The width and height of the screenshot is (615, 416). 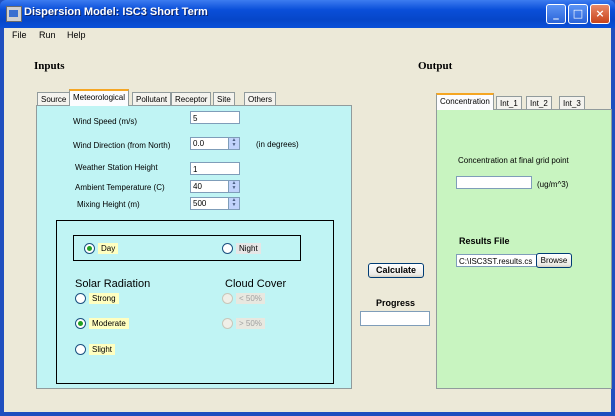 What do you see at coordinates (435, 66) in the screenshot?
I see `output-heading: Output` at bounding box center [435, 66].